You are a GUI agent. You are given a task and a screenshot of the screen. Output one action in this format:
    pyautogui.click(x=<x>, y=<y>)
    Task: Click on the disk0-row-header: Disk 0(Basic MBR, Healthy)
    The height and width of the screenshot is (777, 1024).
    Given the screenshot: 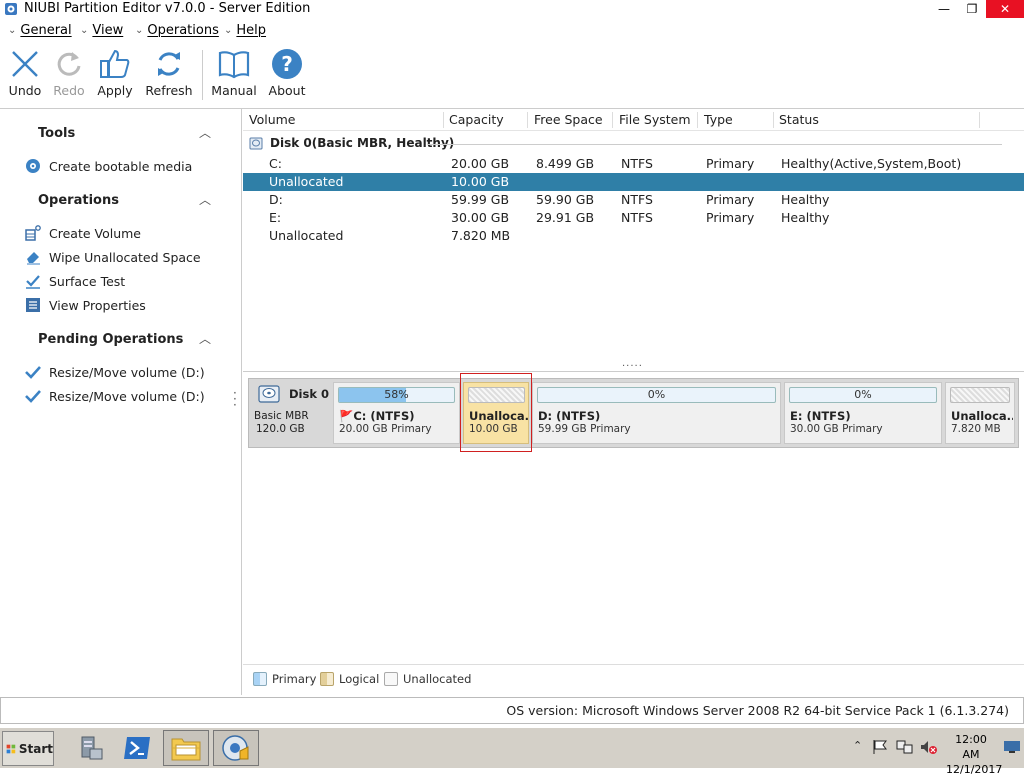 What is the action you would take?
    pyautogui.click(x=351, y=143)
    